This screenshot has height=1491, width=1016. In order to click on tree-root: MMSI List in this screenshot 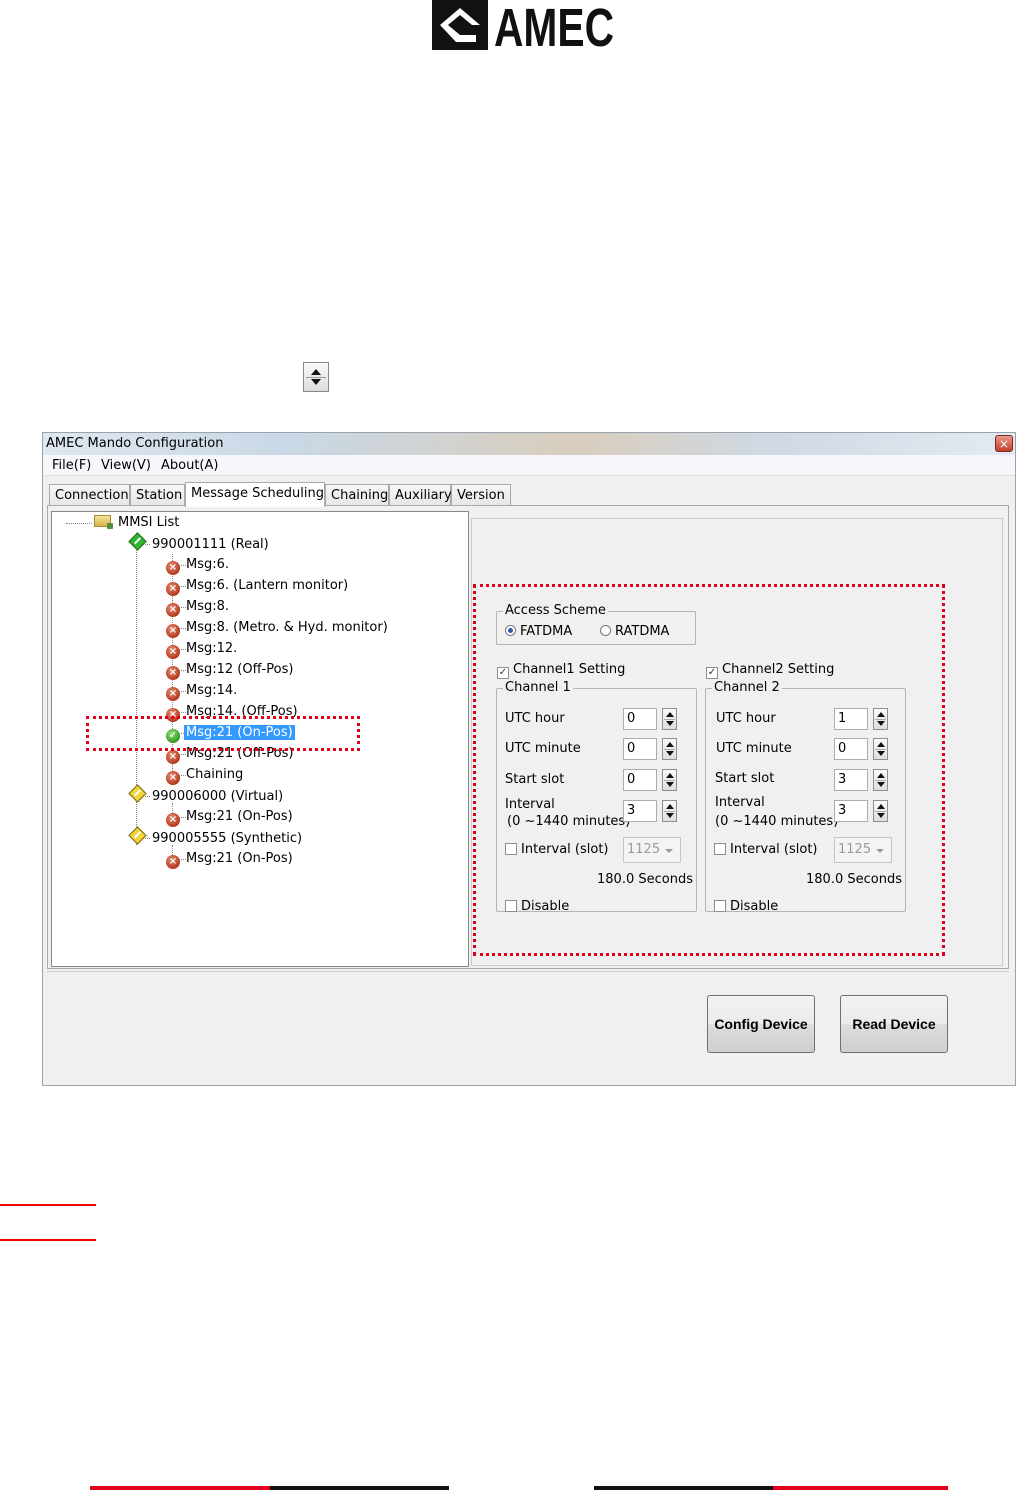, I will do `click(137, 523)`.